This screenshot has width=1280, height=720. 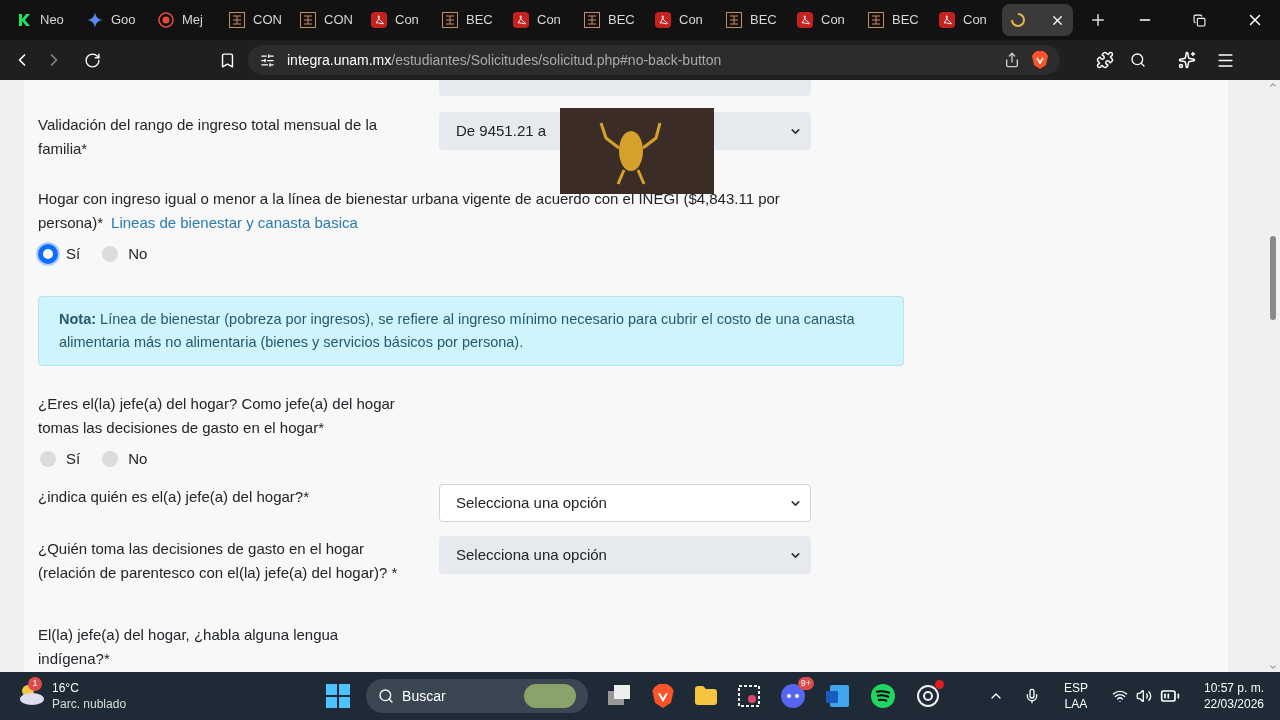 I want to click on reload-icon, so click(x=92, y=60).